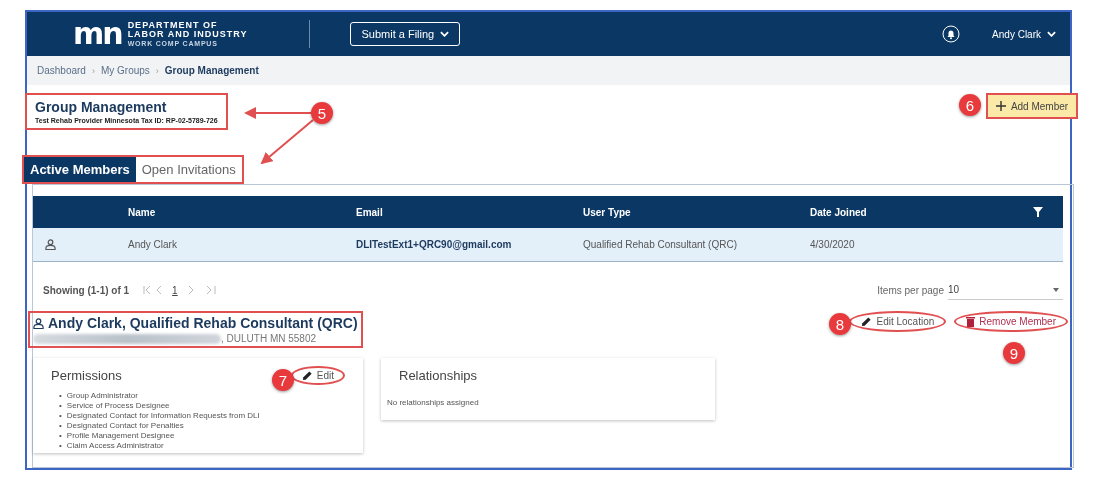  What do you see at coordinates (660, 244) in the screenshot?
I see `table-cell-text: Qualified Rehab Consultant (QRC)` at bounding box center [660, 244].